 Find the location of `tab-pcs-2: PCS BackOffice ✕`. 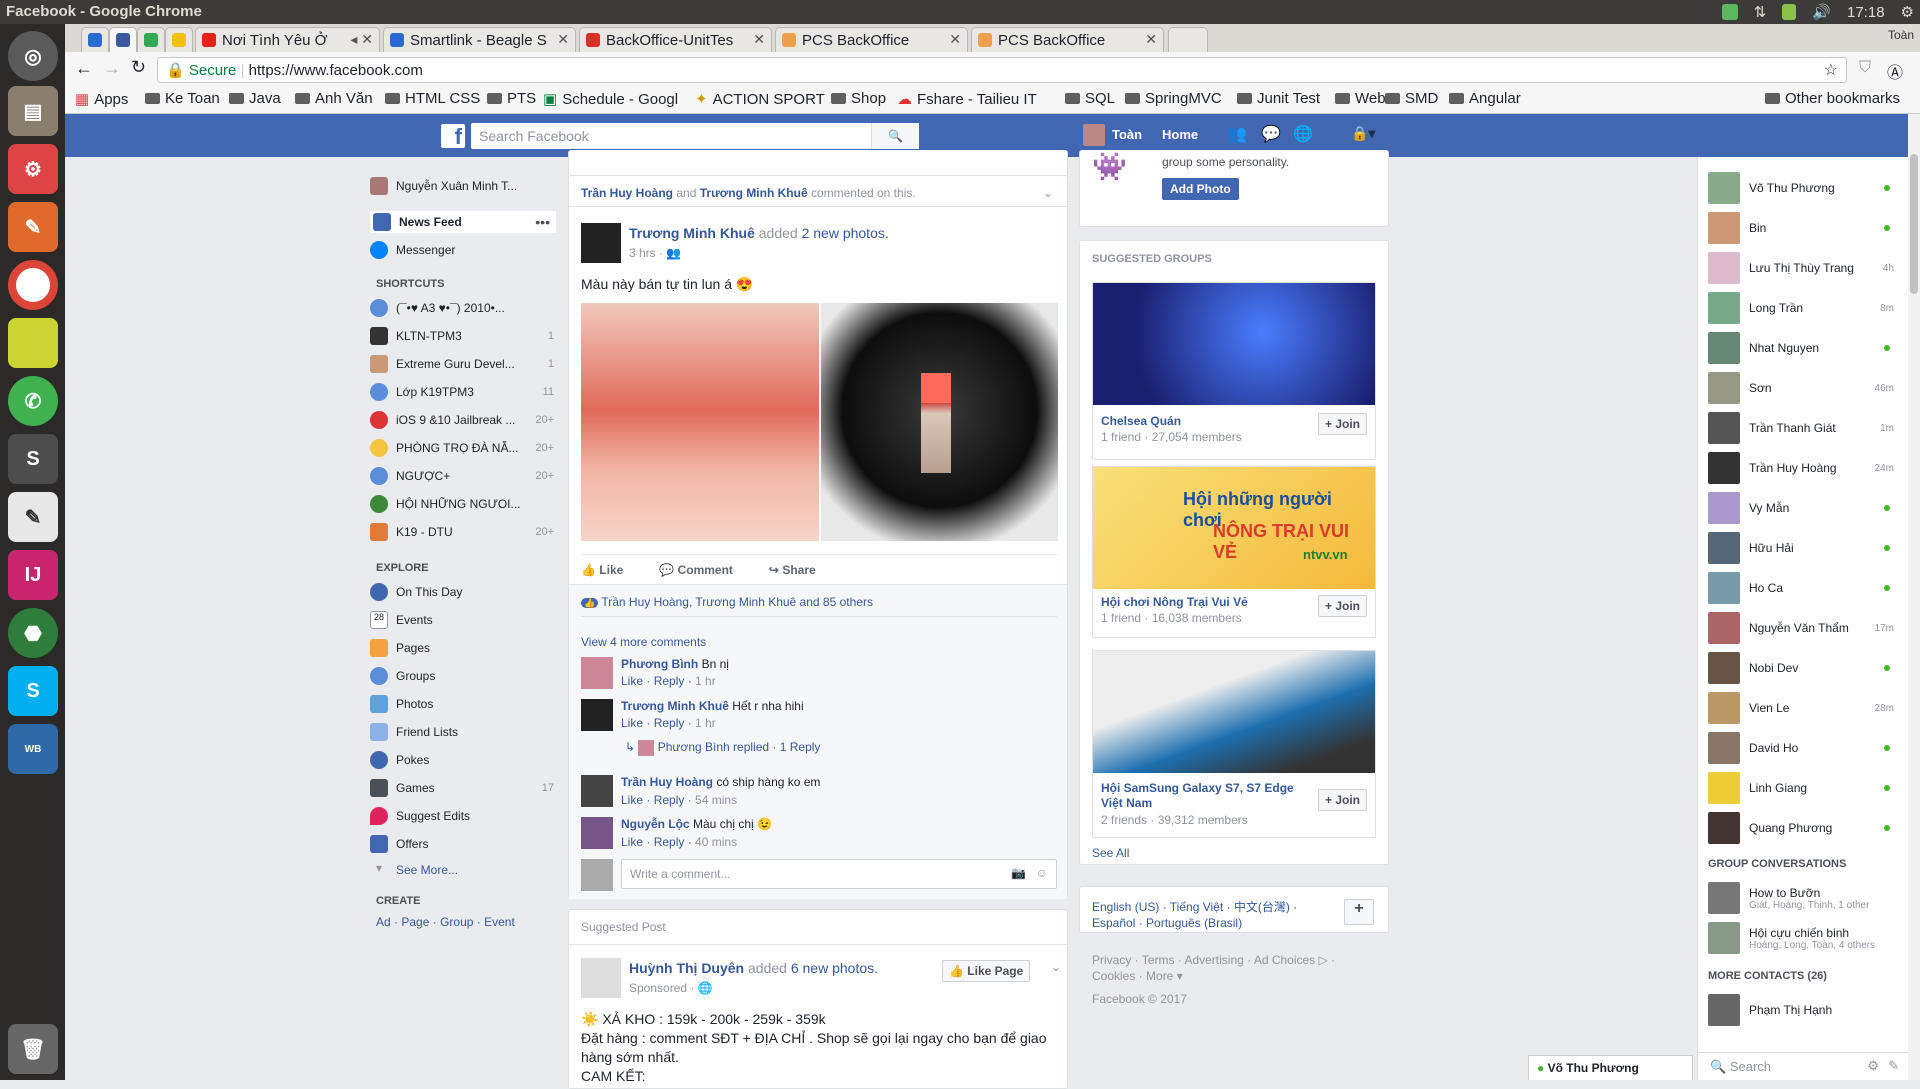

tab-pcs-2: PCS BackOffice ✕ is located at coordinates (1067, 39).